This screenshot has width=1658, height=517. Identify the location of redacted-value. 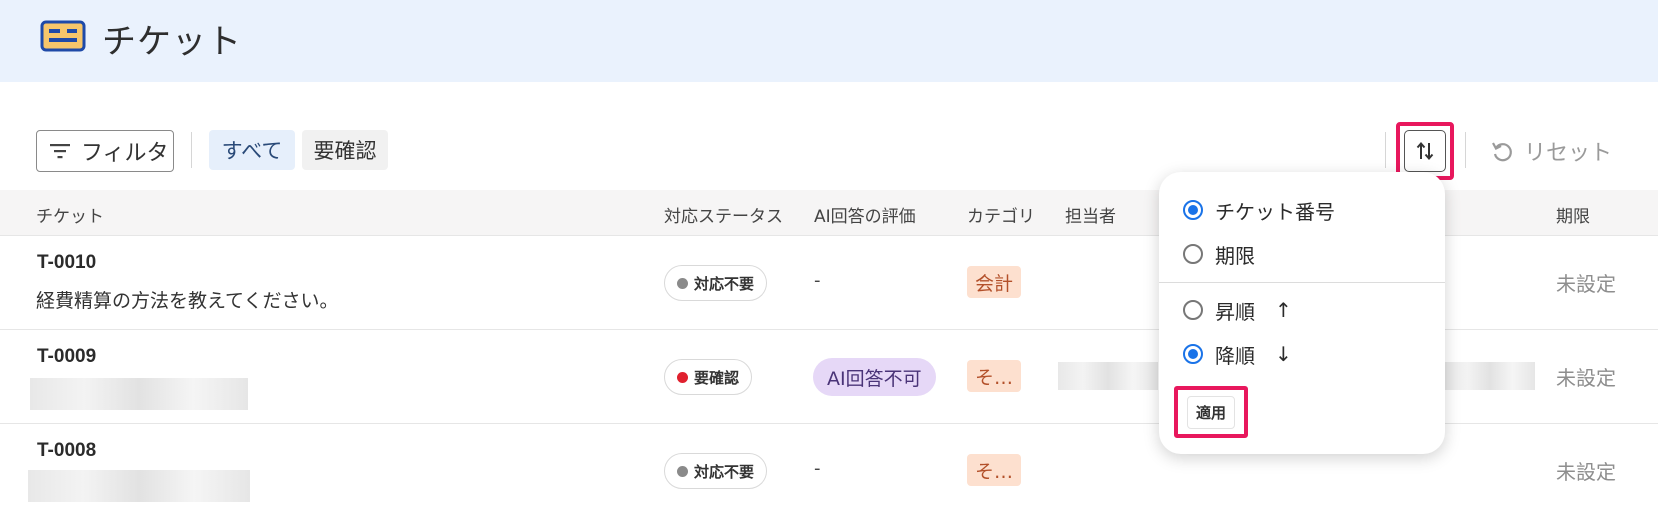
(1490, 376).